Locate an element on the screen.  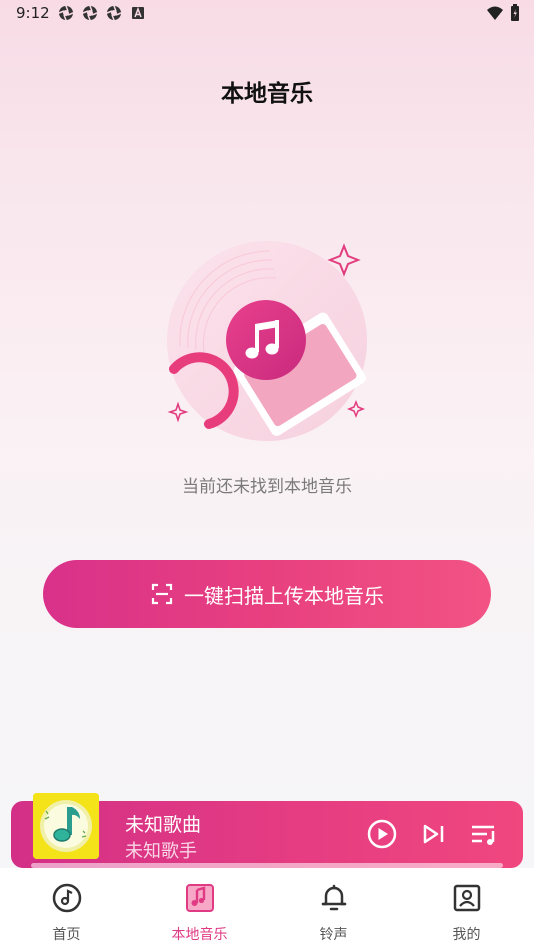
system-icons is located at coordinates (503, 13).